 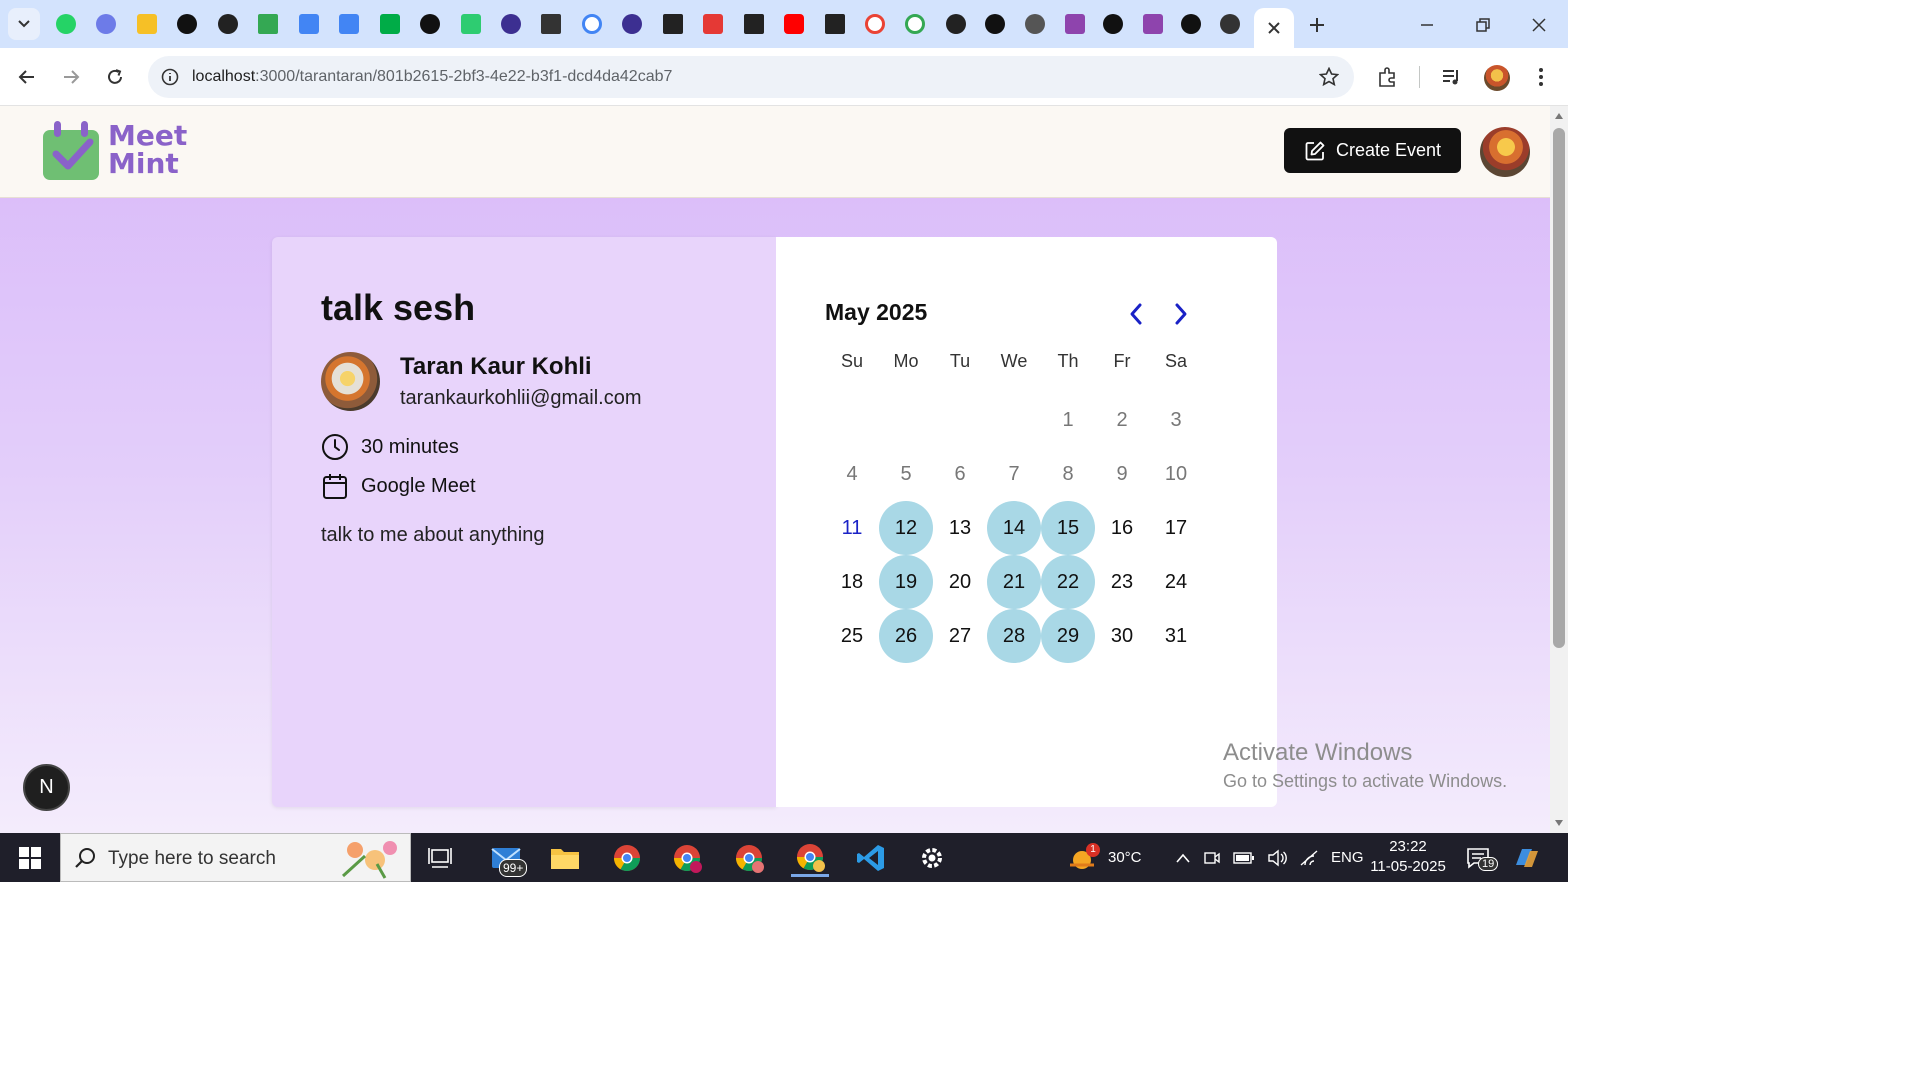 I want to click on volume-icon, so click(x=1277, y=858).